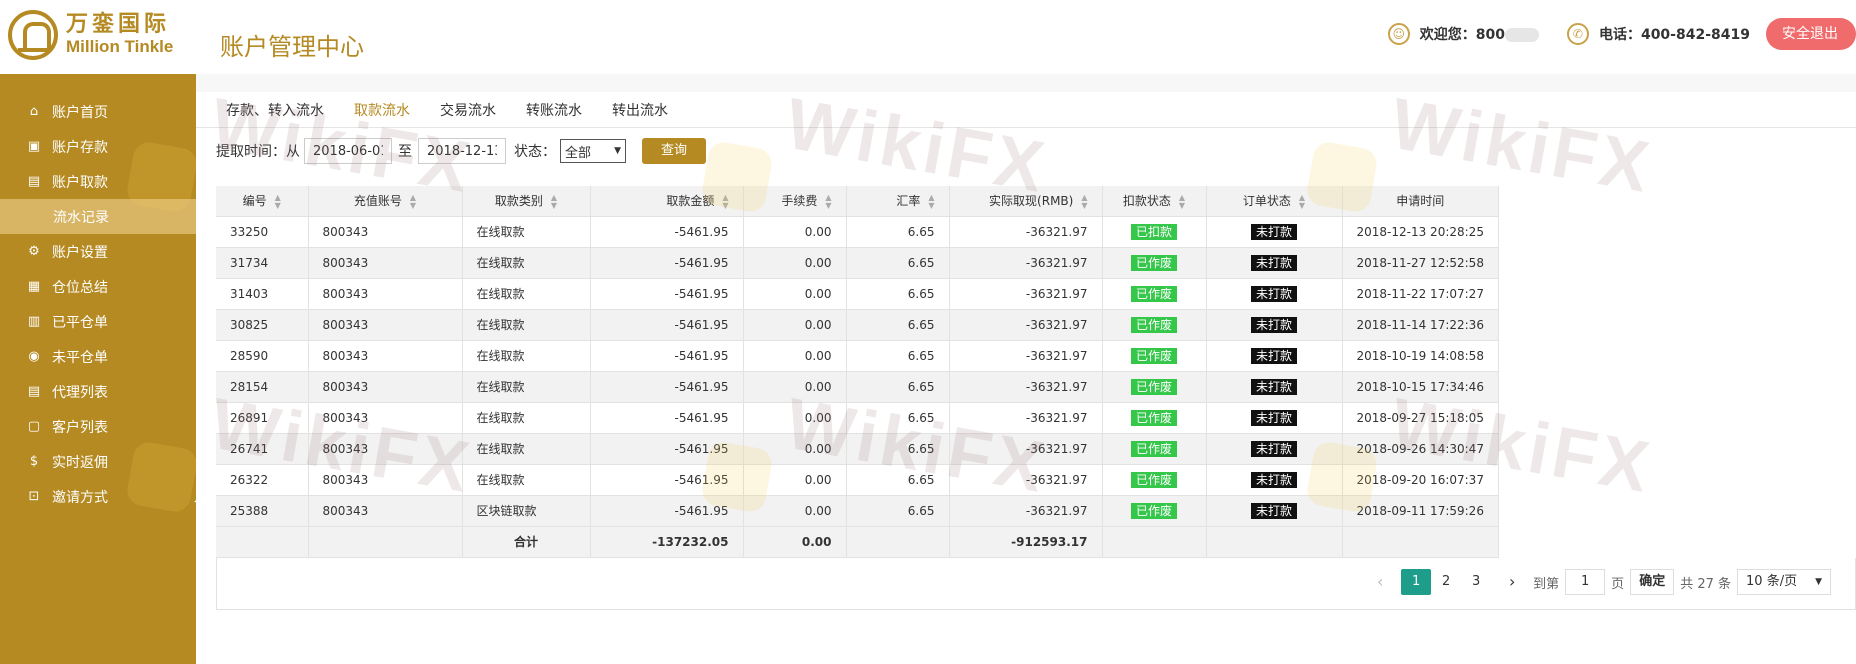 This screenshot has width=1856, height=664. Describe the element at coordinates (80, 287) in the screenshot. I see `sidebar-item-label: 仓位总结` at that location.